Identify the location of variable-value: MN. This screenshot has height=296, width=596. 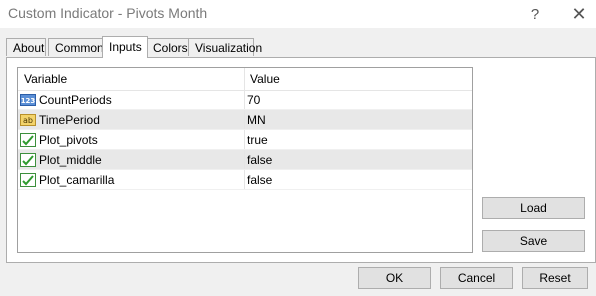
(256, 120).